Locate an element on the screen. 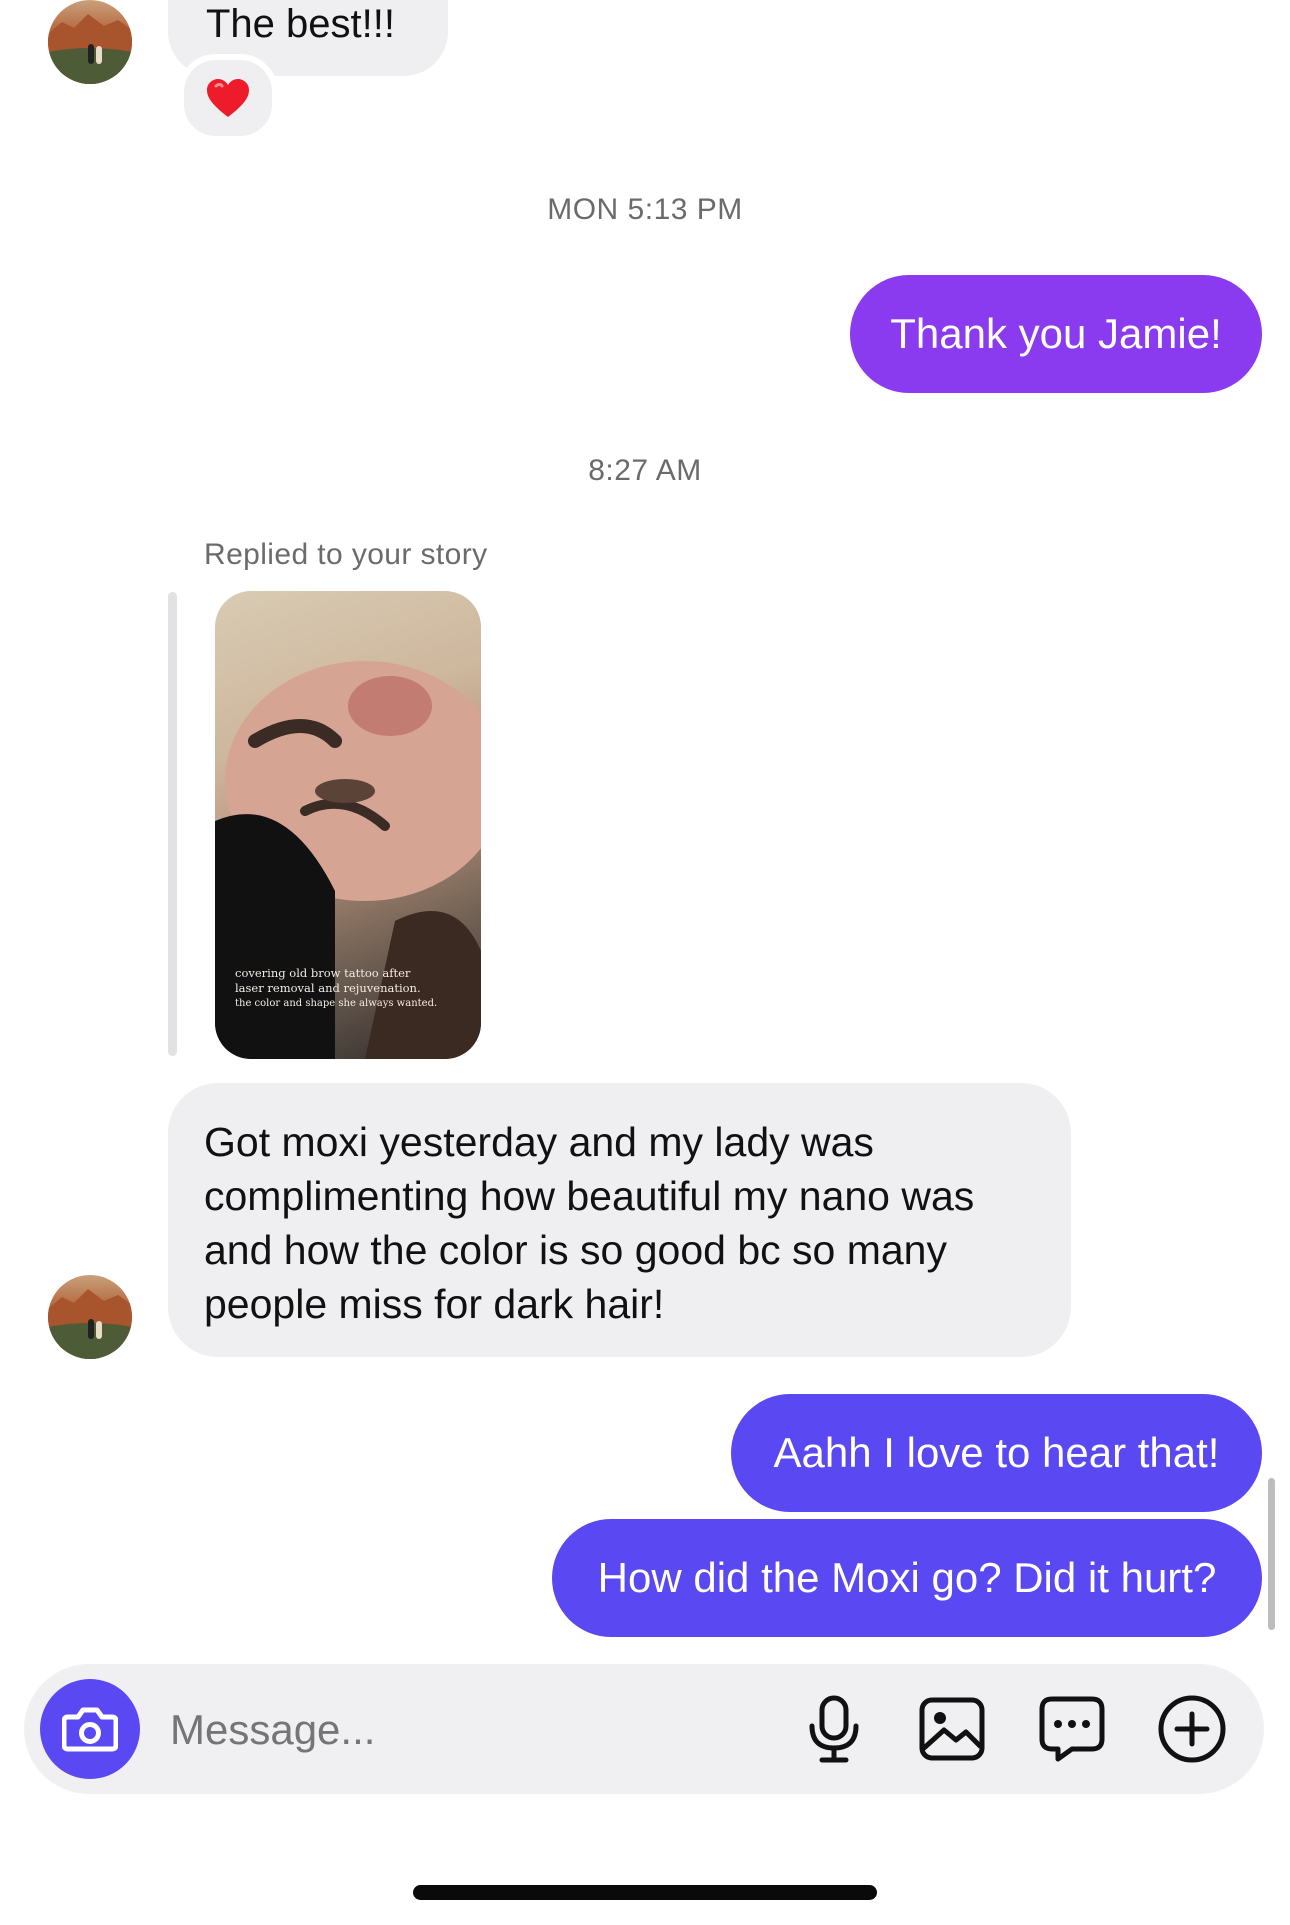 The image size is (1290, 1925). home-indicator is located at coordinates (645, 1892).